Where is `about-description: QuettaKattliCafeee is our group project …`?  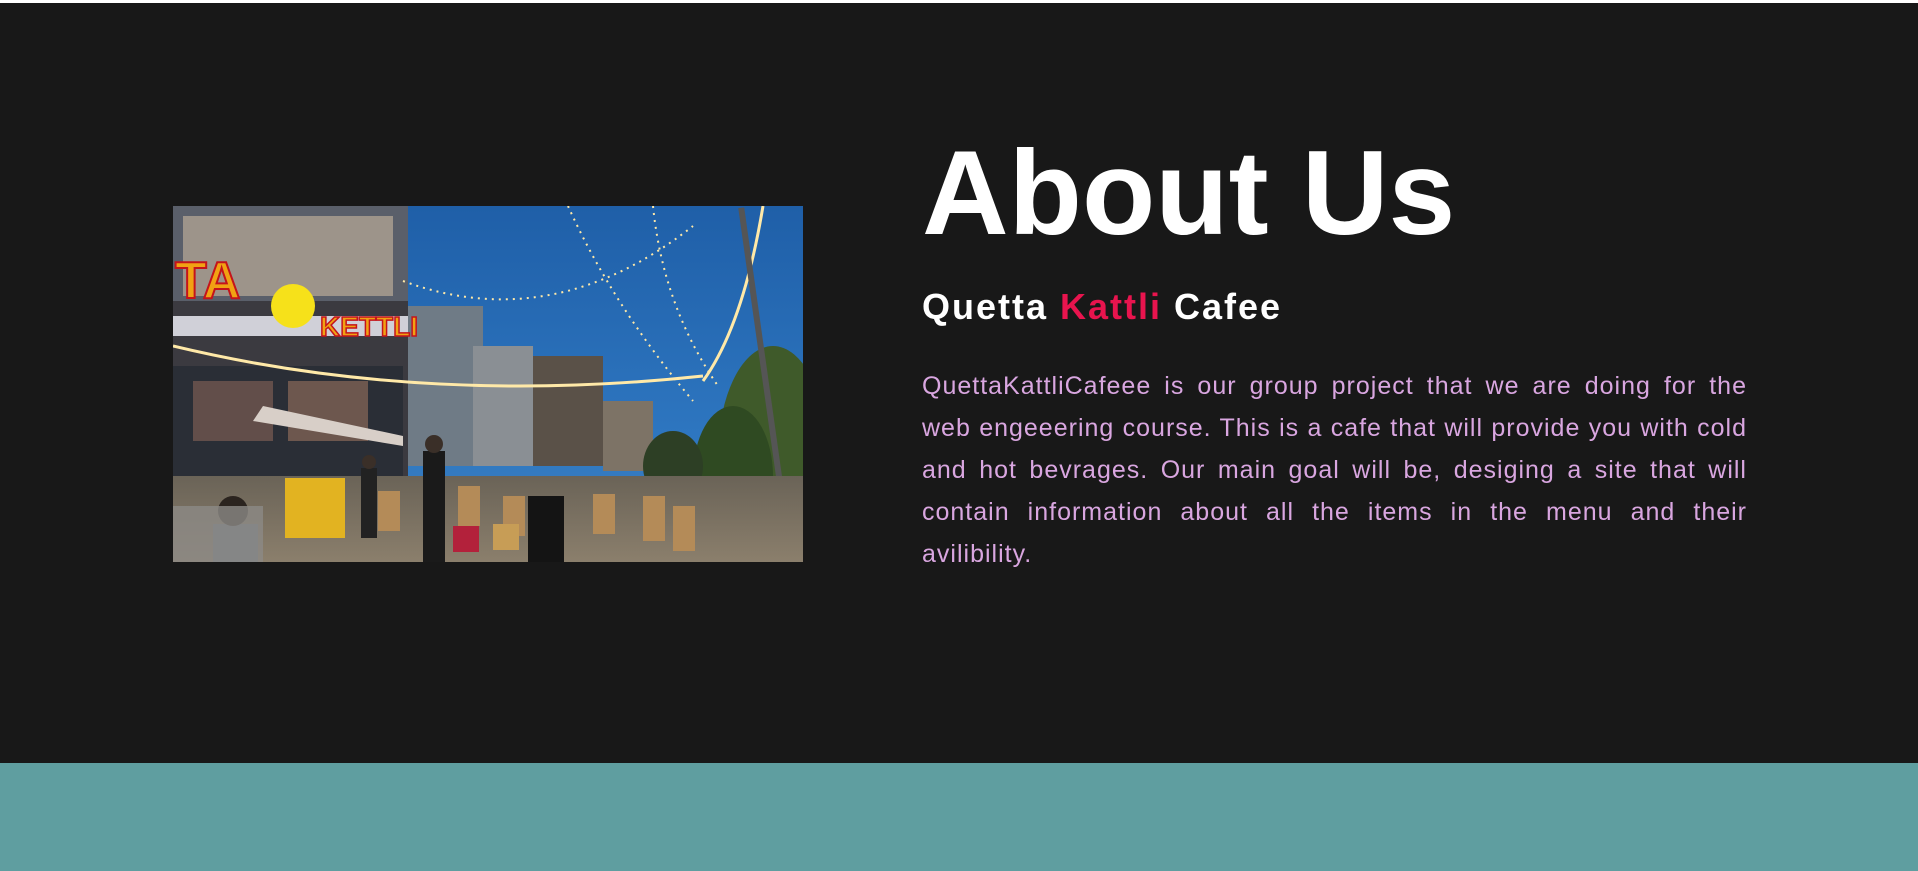
about-description: QuettaKattliCafeee is our group project … is located at coordinates (1334, 470).